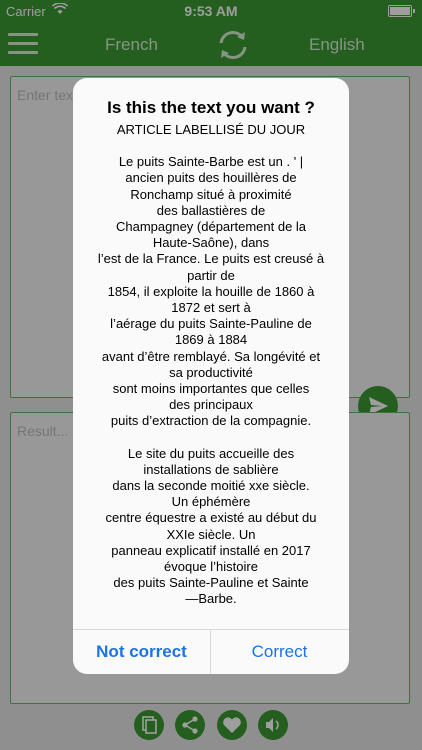 The image size is (422, 750). What do you see at coordinates (211, 534) in the screenshot?
I see `alert-text-line: XXIe siècle. Un` at bounding box center [211, 534].